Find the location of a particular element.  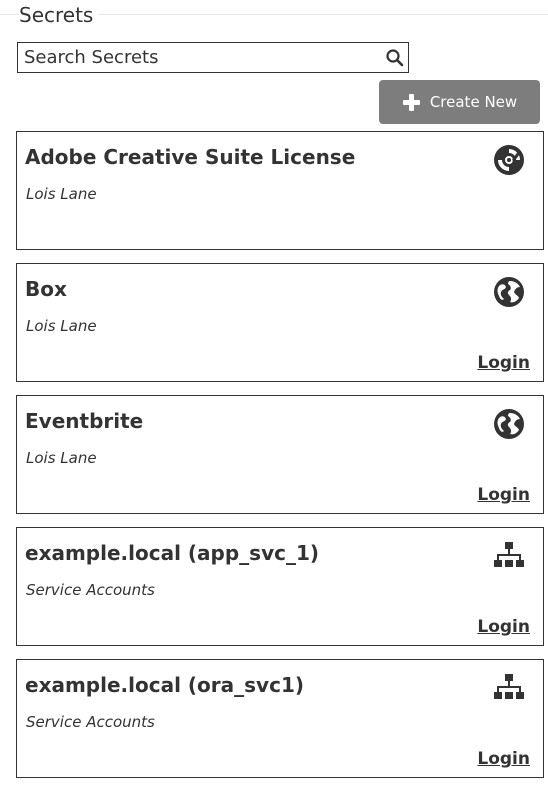

disc-icon is located at coordinates (509, 160).